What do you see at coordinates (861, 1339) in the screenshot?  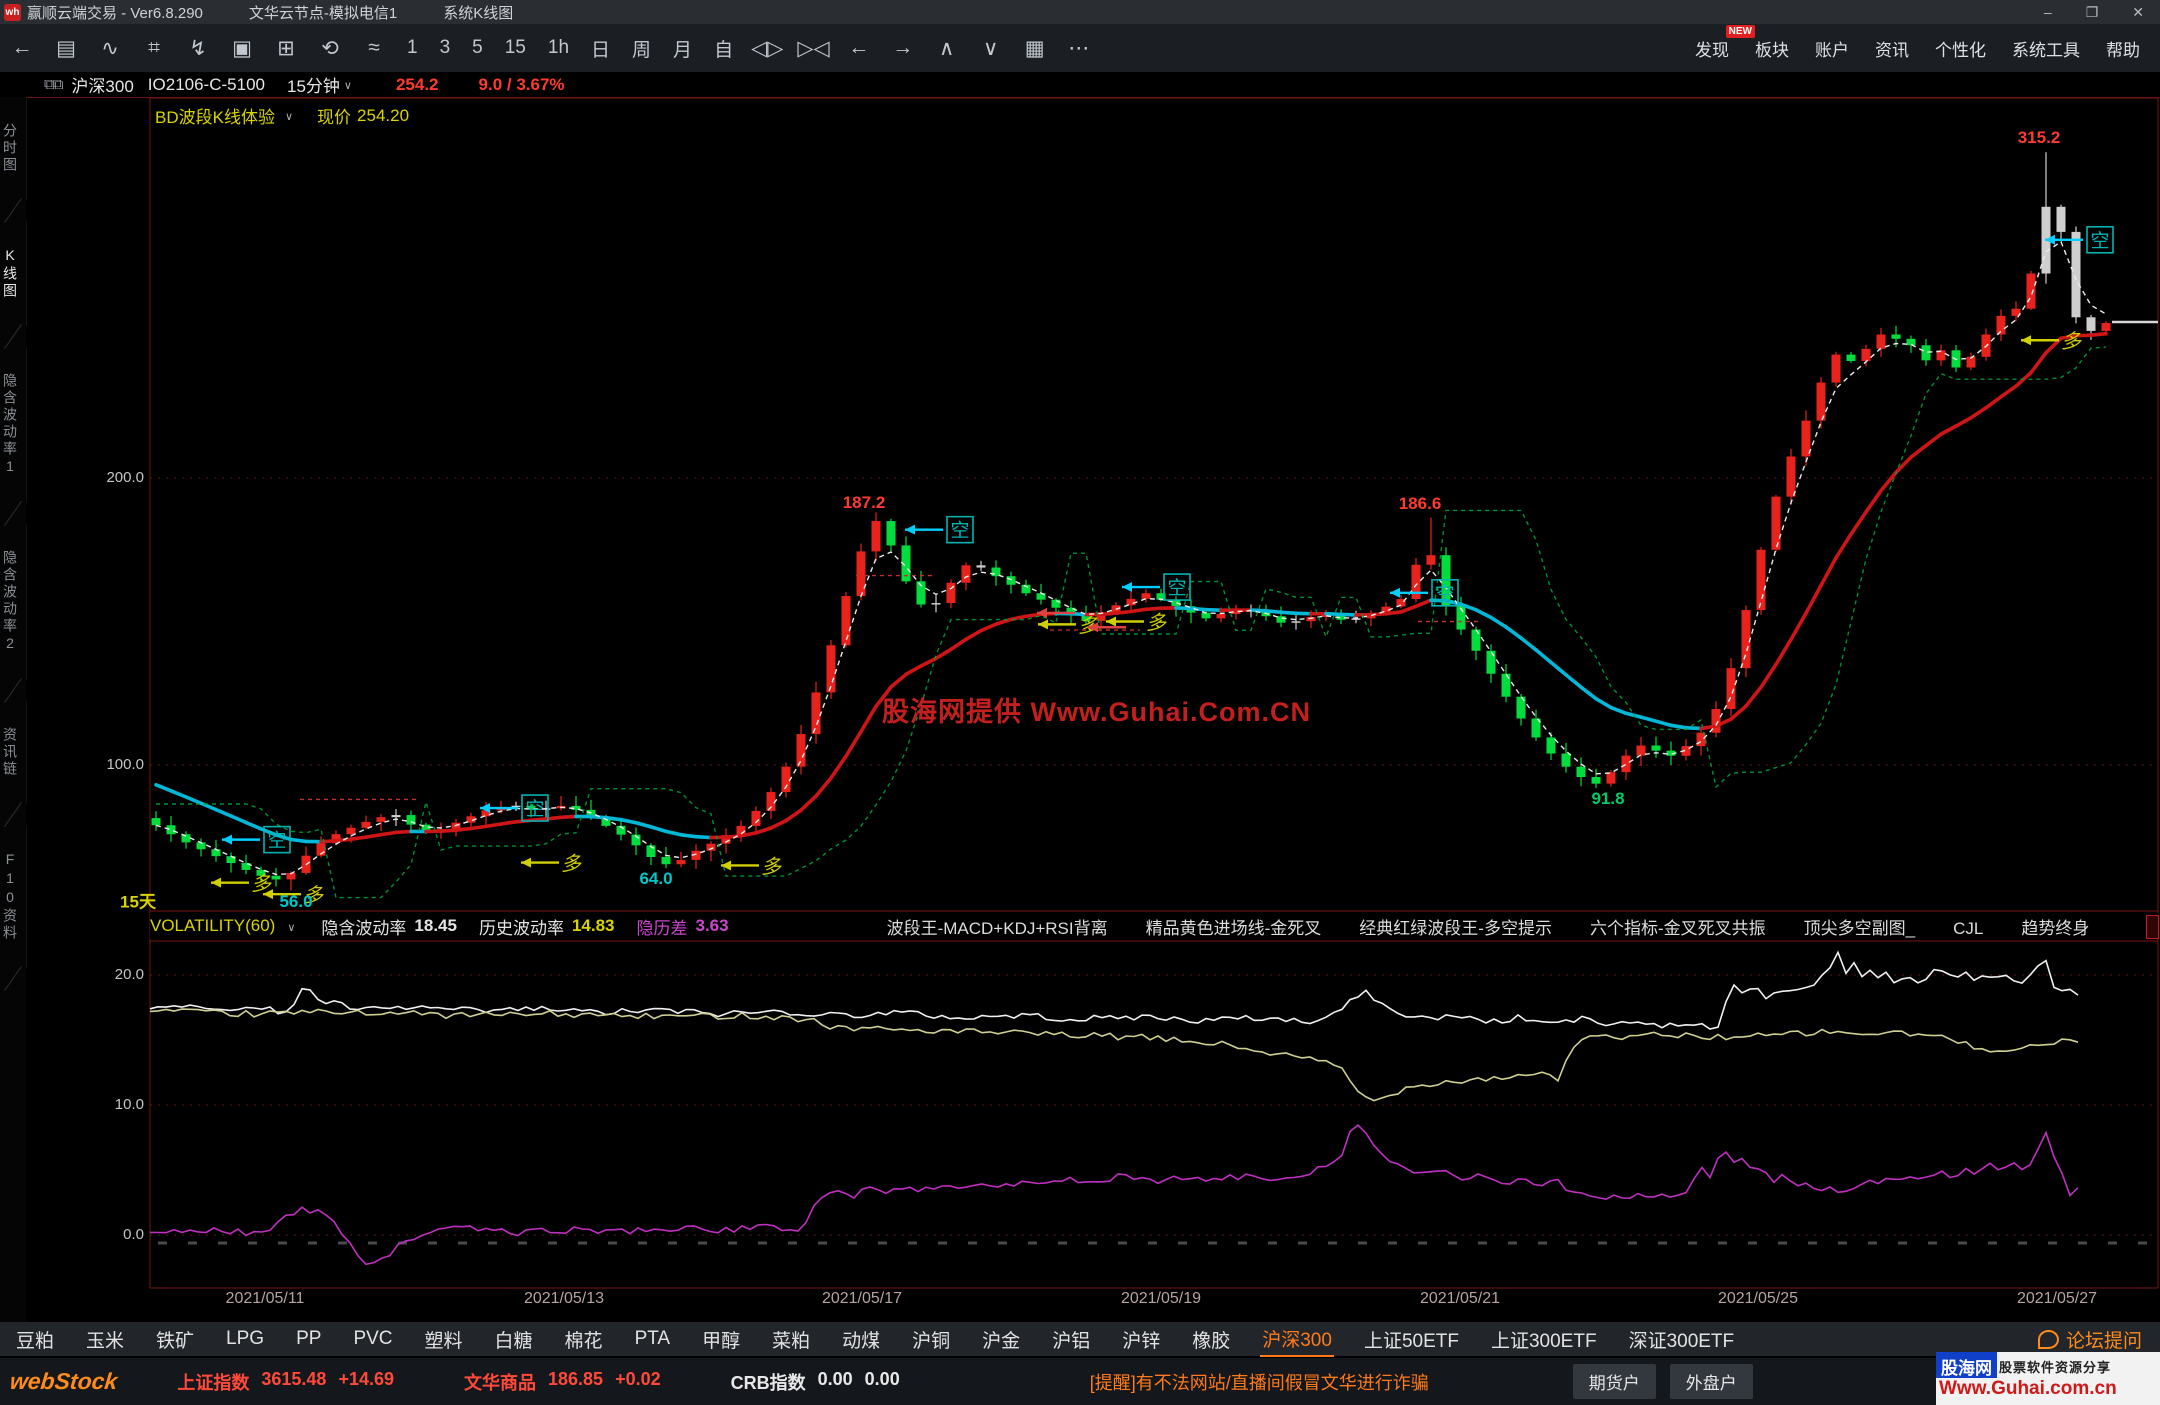 I see `product-tab-动煤: 动煤` at bounding box center [861, 1339].